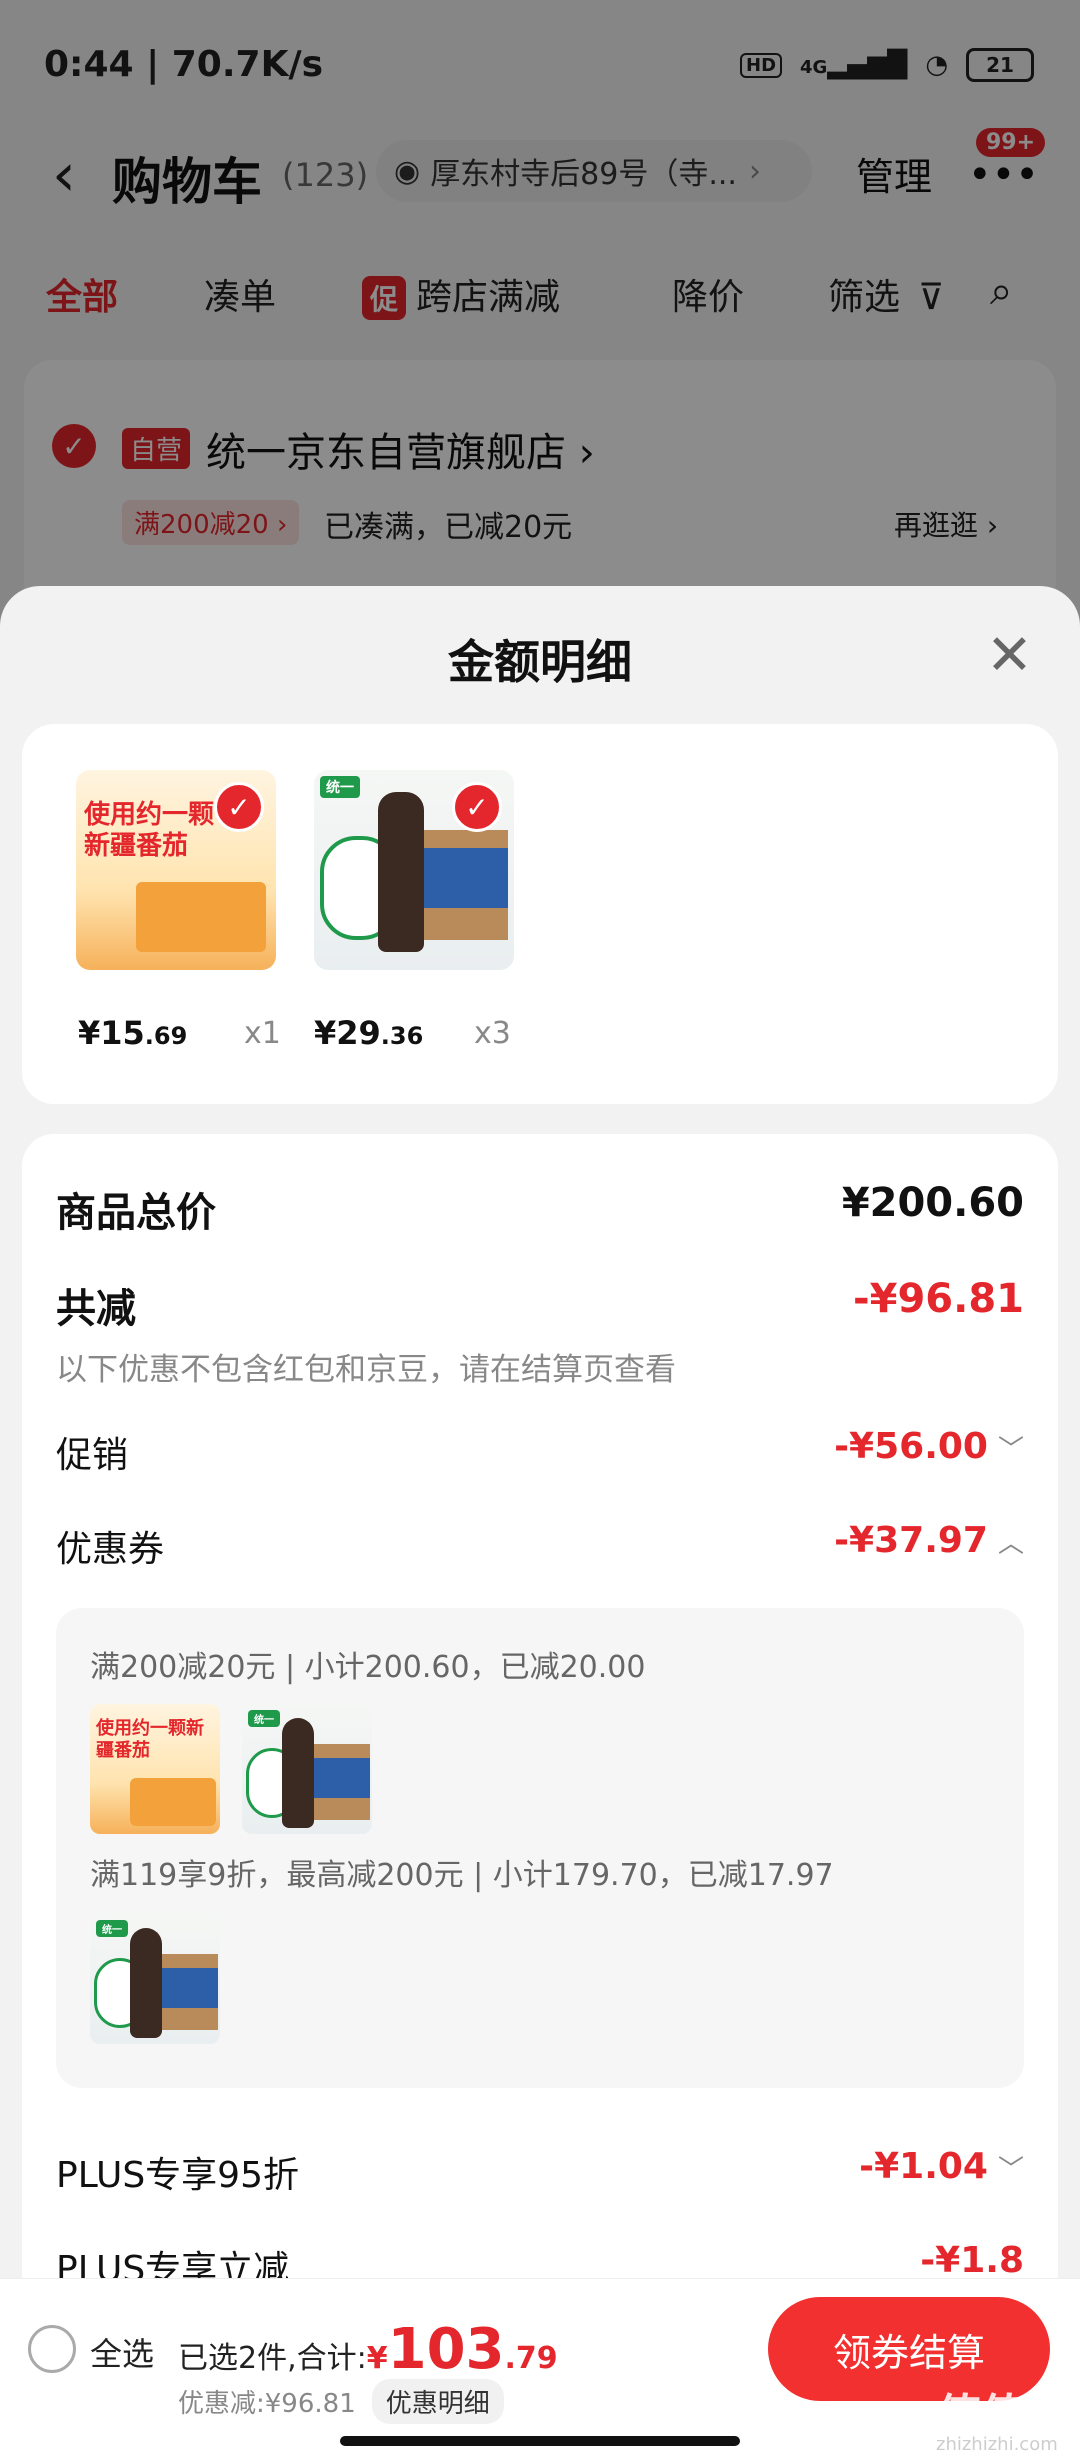 The width and height of the screenshot is (1080, 2461). I want to click on coupon-product-image: 使用约一颗新疆番茄, so click(155, 1769).